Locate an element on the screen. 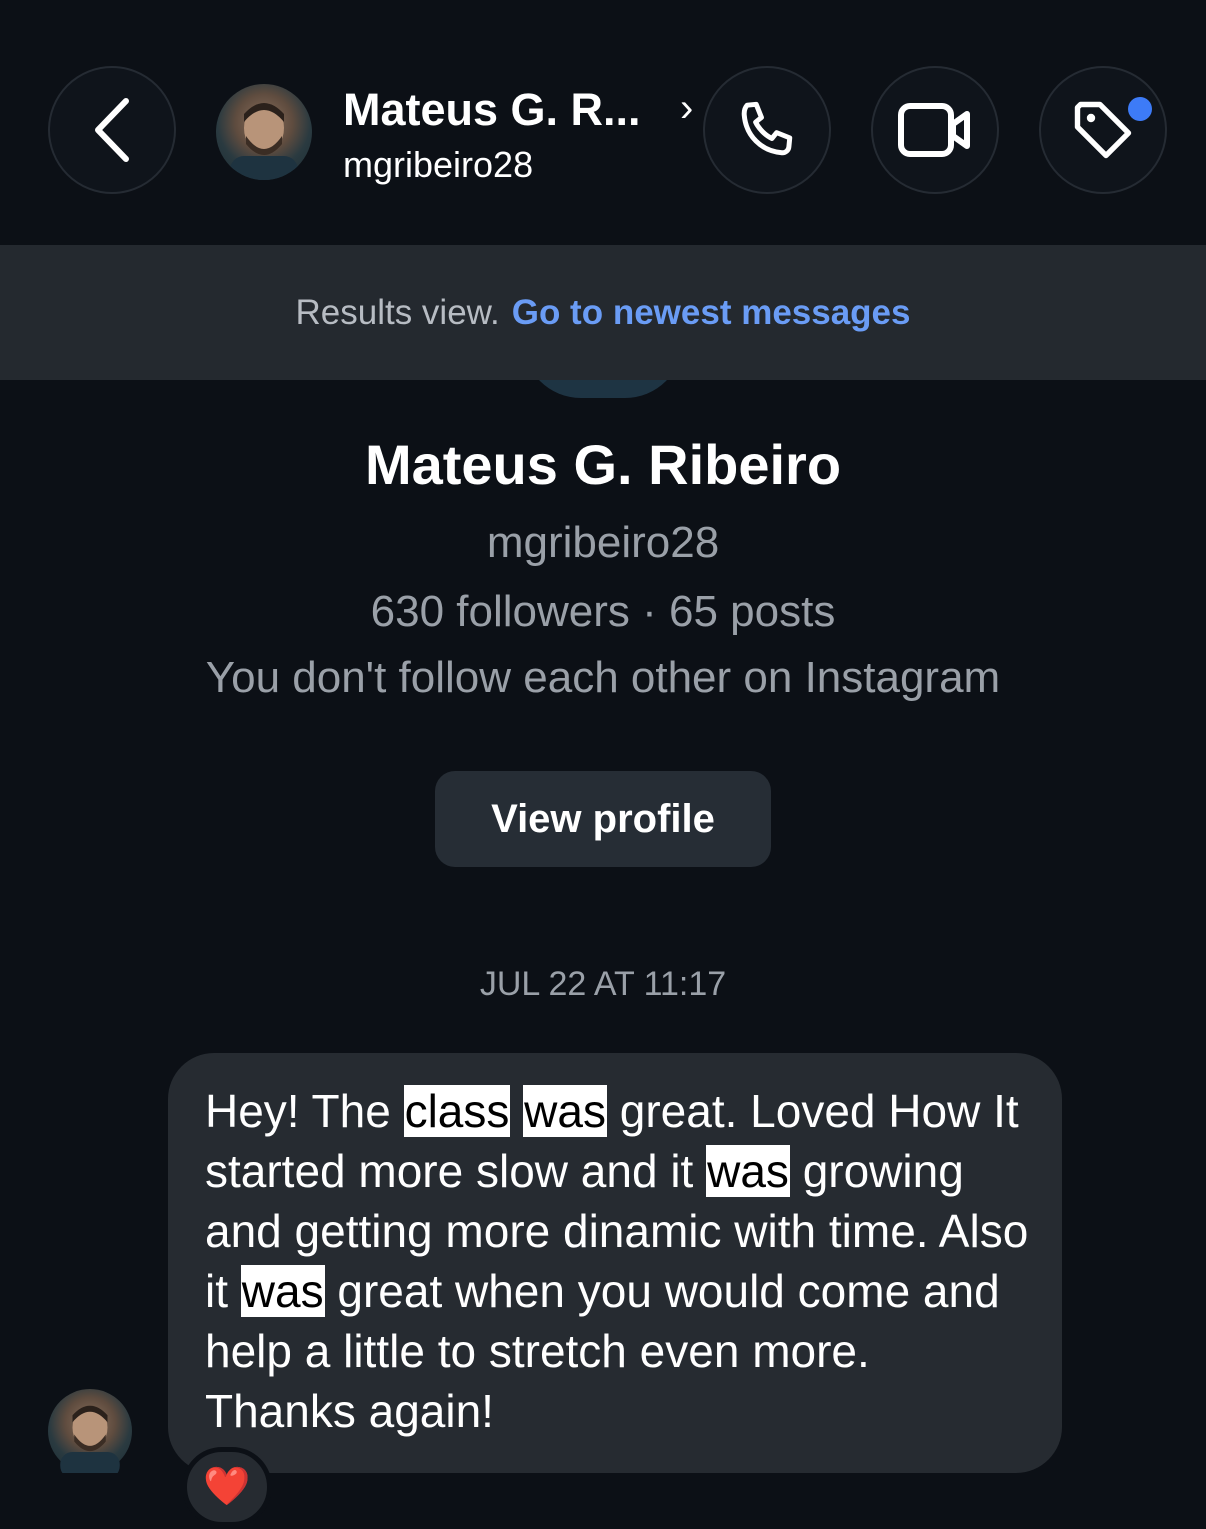 Image resolution: width=1206 pixels, height=1529 pixels. header-avatar is located at coordinates (264, 132).